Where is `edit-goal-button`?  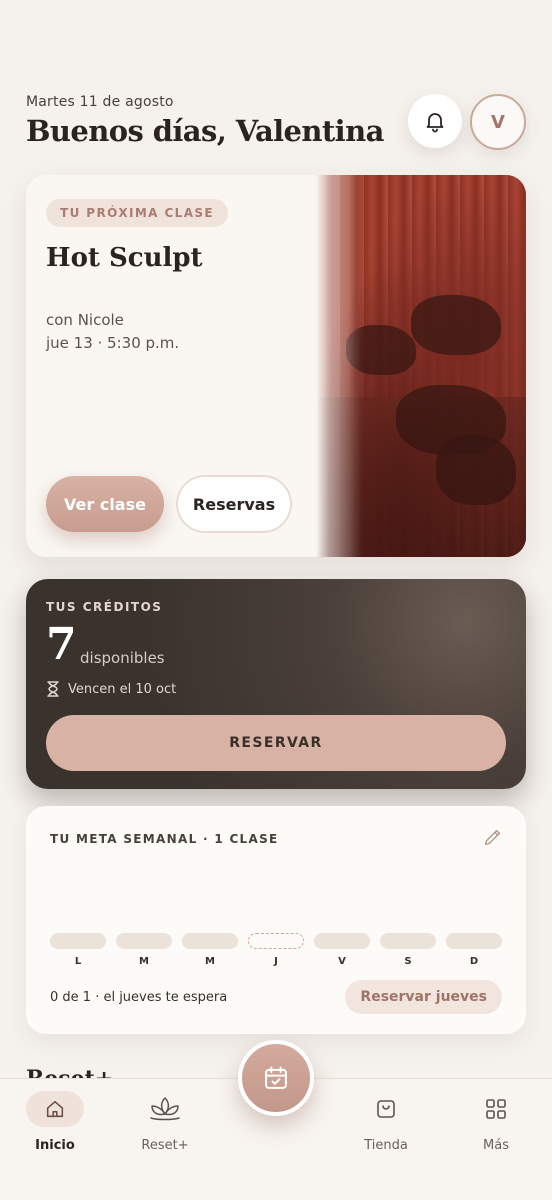 edit-goal-button is located at coordinates (493, 839).